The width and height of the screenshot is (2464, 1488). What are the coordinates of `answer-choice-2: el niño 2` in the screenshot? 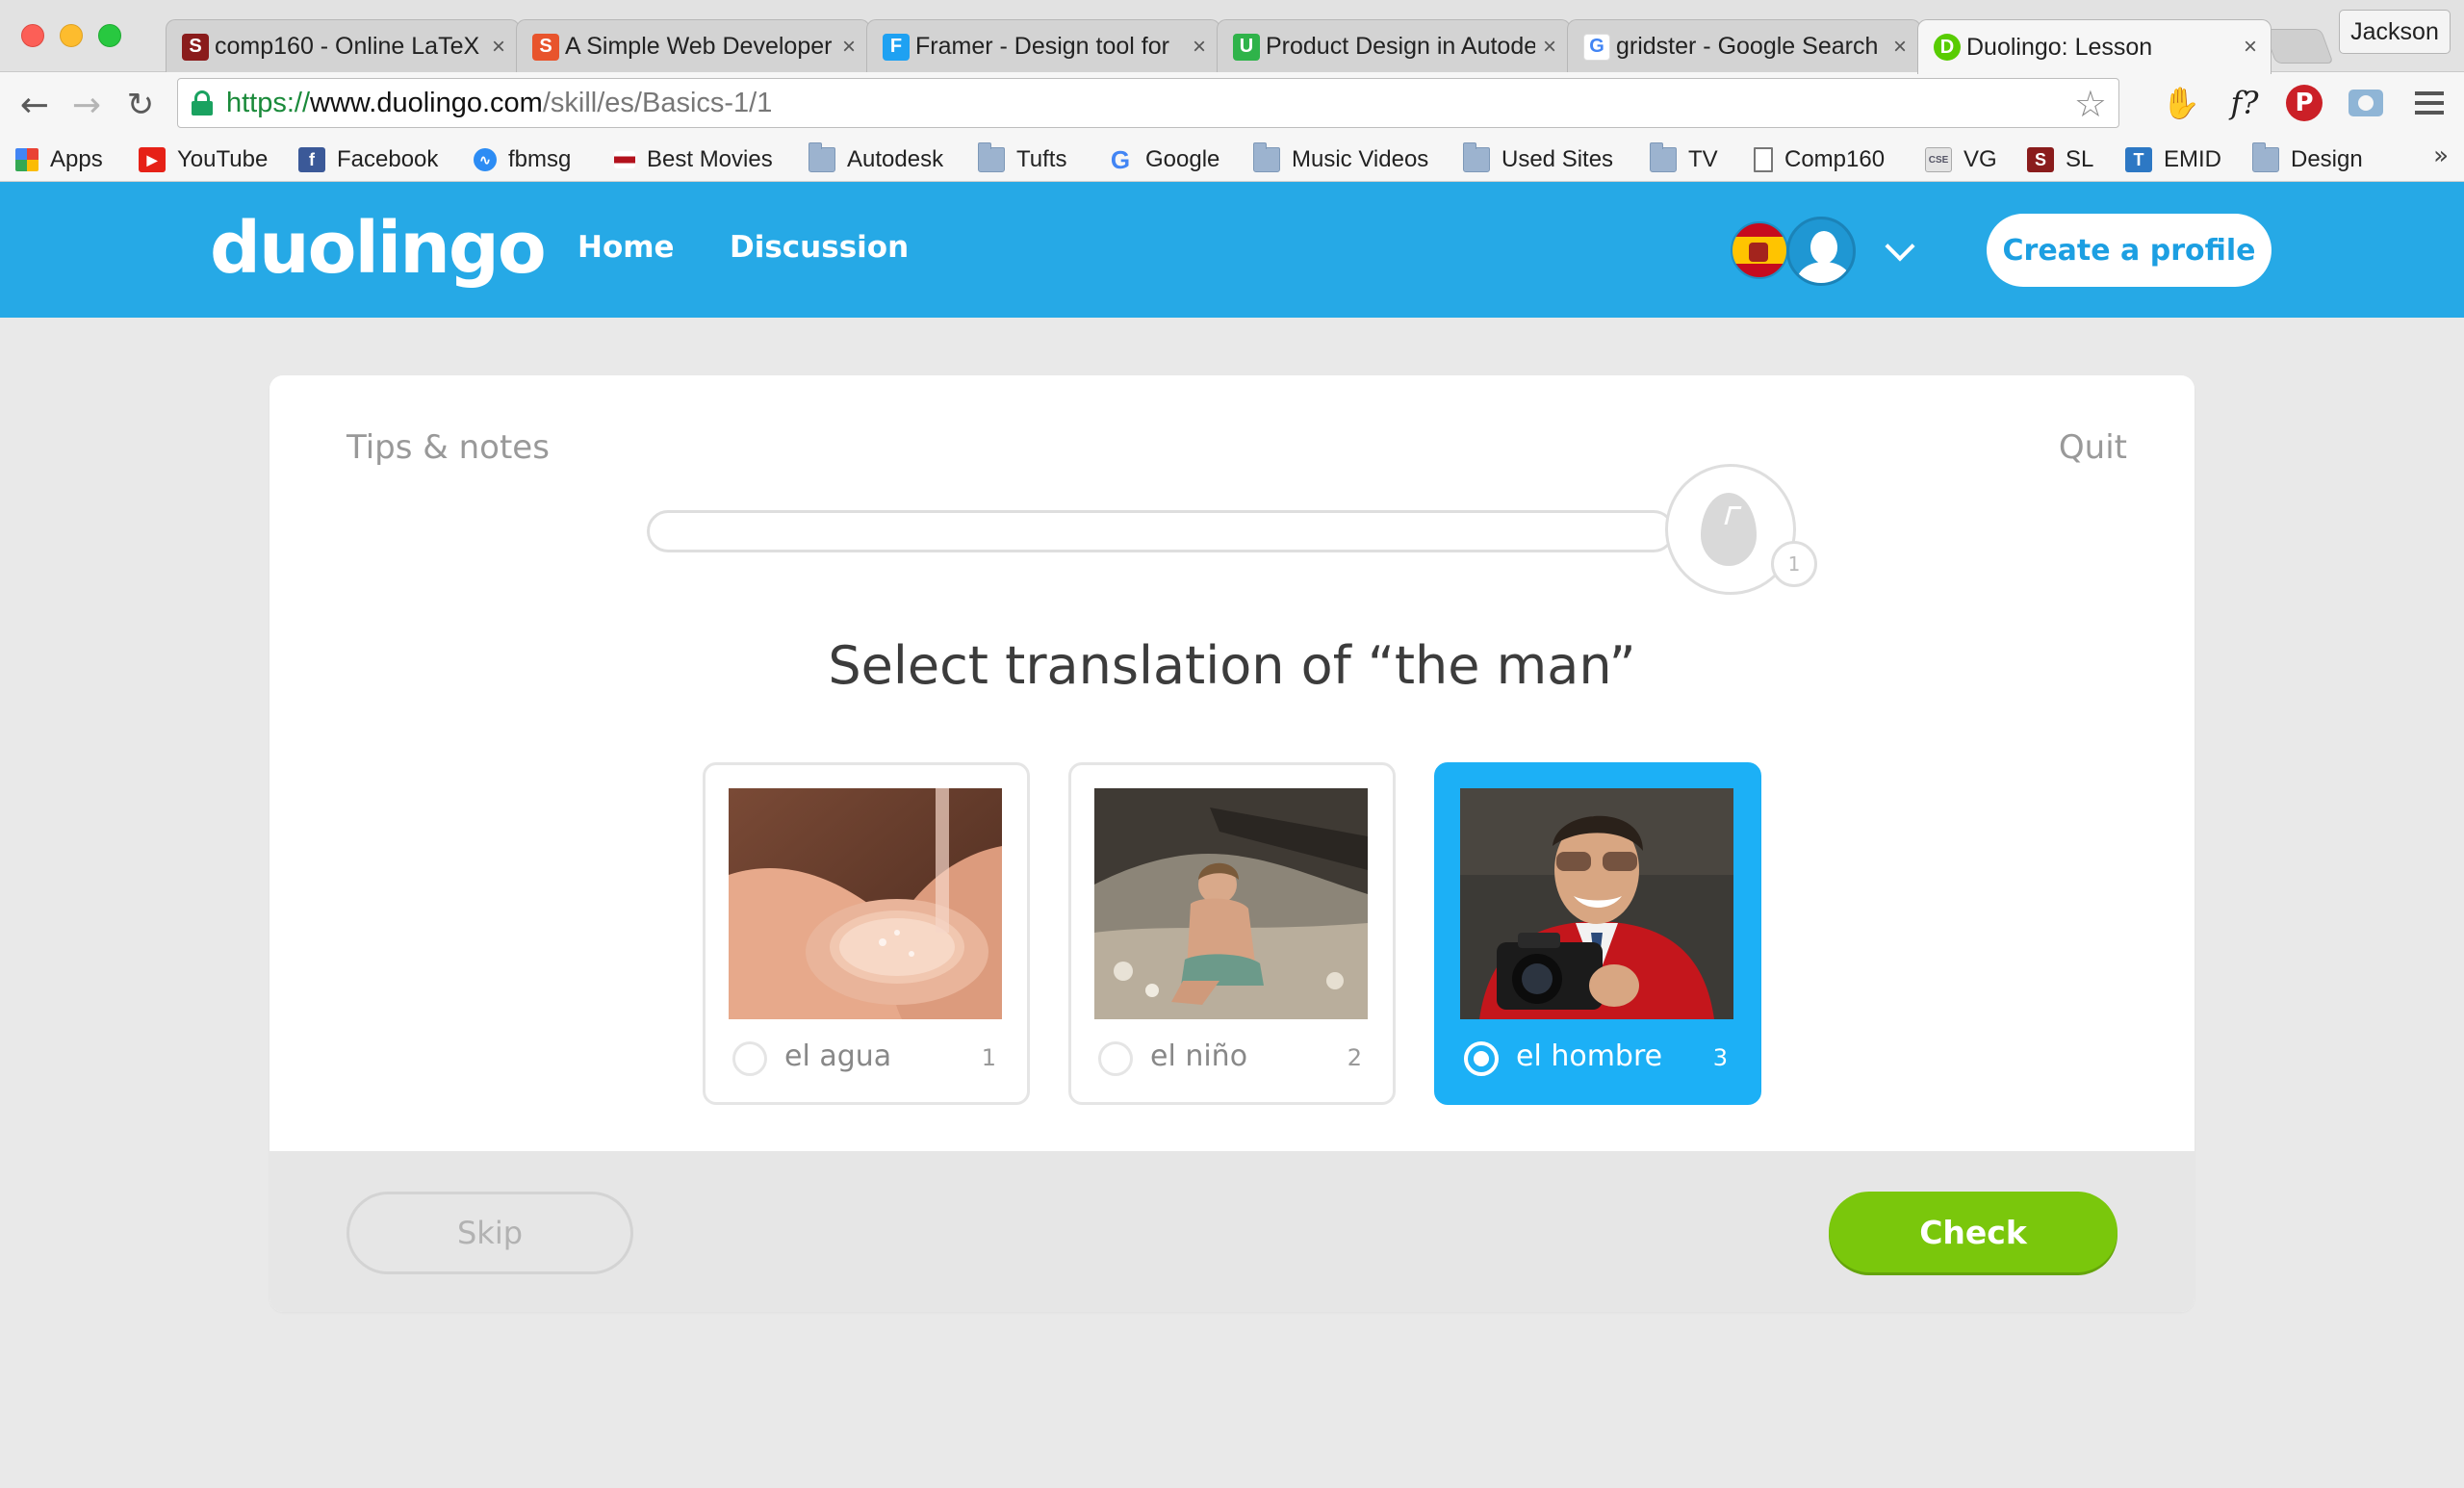 It's located at (1232, 934).